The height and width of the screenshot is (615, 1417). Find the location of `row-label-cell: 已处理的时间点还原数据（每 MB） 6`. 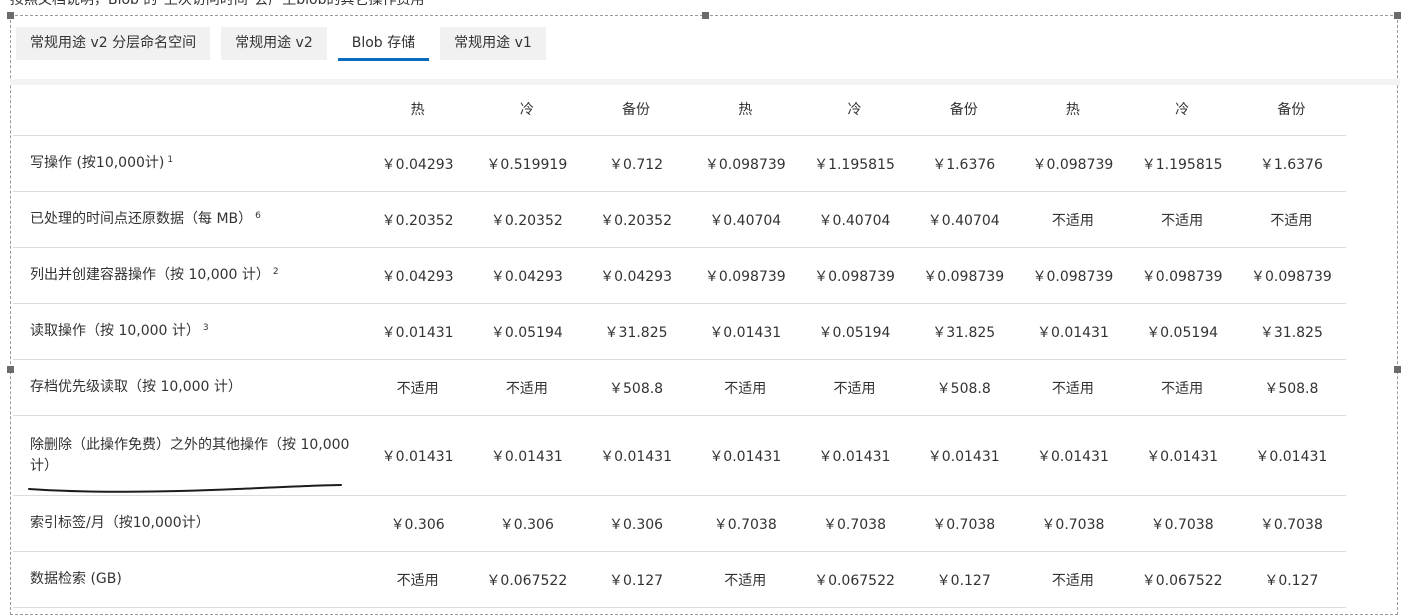

row-label-cell: 已处理的时间点还原数据（每 MB） 6 is located at coordinates (188, 219).